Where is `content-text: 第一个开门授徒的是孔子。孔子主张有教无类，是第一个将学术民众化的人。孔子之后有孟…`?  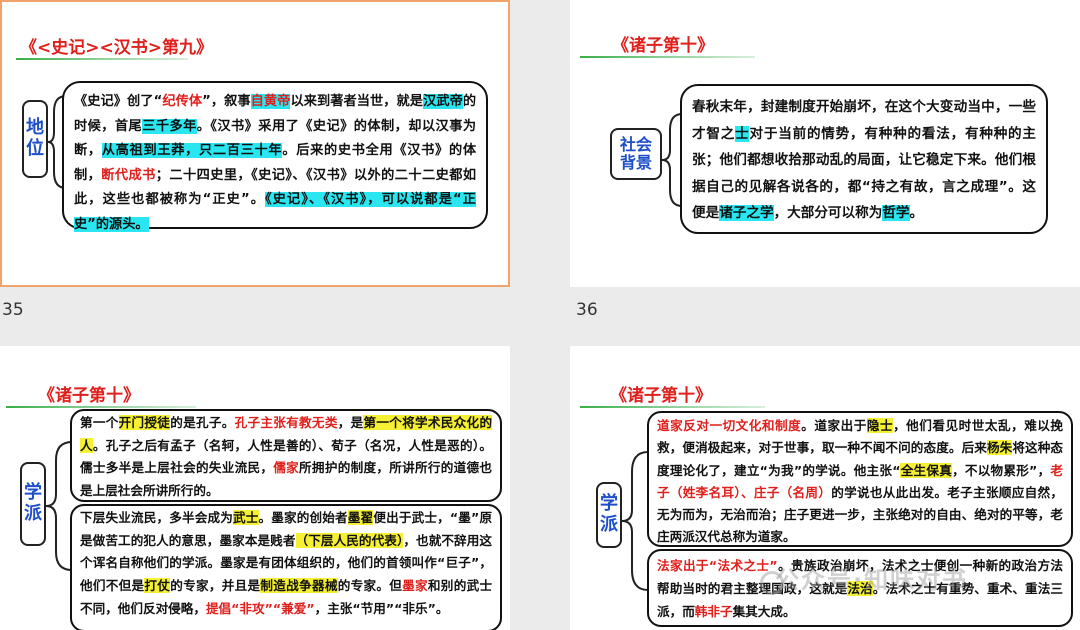
content-text: 第一个开门授徒的是孔子。孔子主张有教无类，是第一个将学术民众化的人。孔子之后有孟… is located at coordinates (286, 457).